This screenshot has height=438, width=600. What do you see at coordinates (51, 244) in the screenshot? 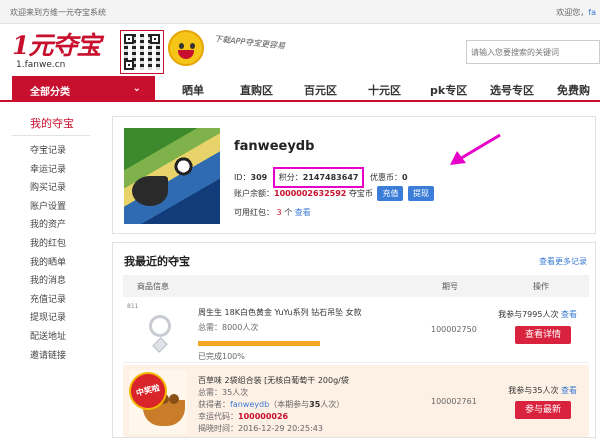
I see `sidebar-item-redpacks: 我的红包` at bounding box center [51, 244].